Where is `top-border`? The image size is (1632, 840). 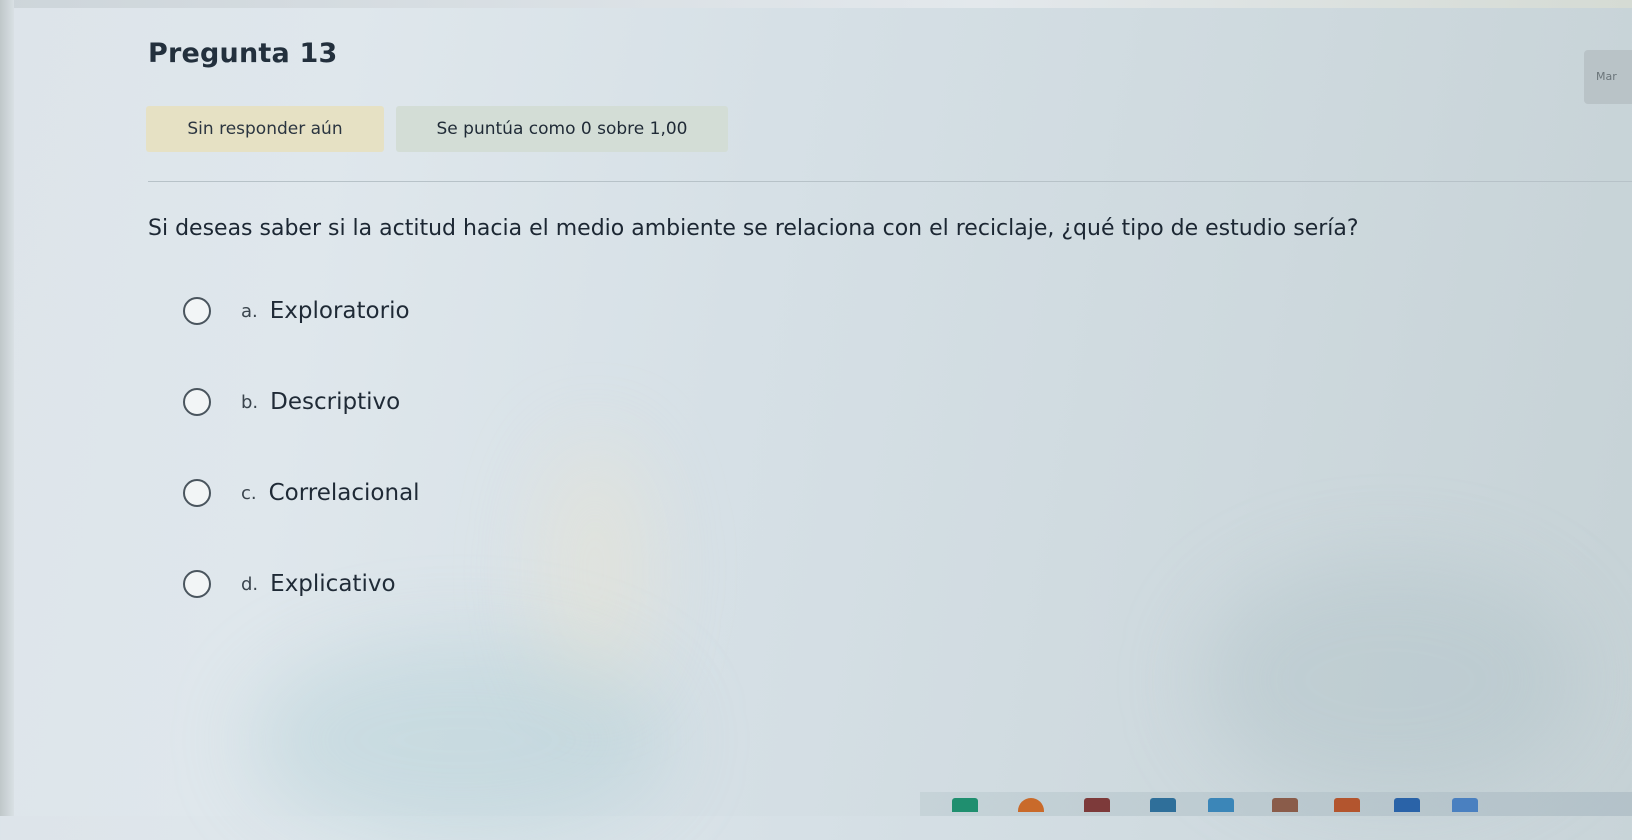
top-border is located at coordinates (816, 4).